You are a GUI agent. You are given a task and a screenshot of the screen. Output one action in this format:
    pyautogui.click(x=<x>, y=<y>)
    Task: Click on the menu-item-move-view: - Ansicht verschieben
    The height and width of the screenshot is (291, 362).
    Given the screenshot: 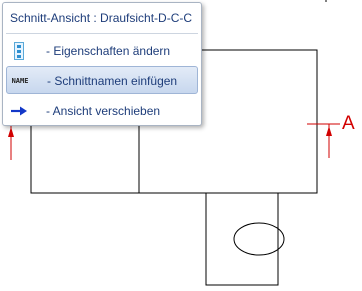 What is the action you would take?
    pyautogui.click(x=102, y=111)
    